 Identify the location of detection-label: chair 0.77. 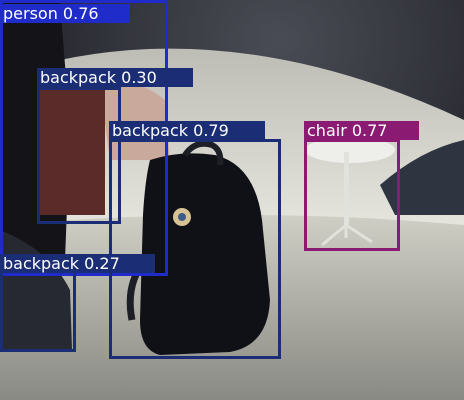
(361, 130).